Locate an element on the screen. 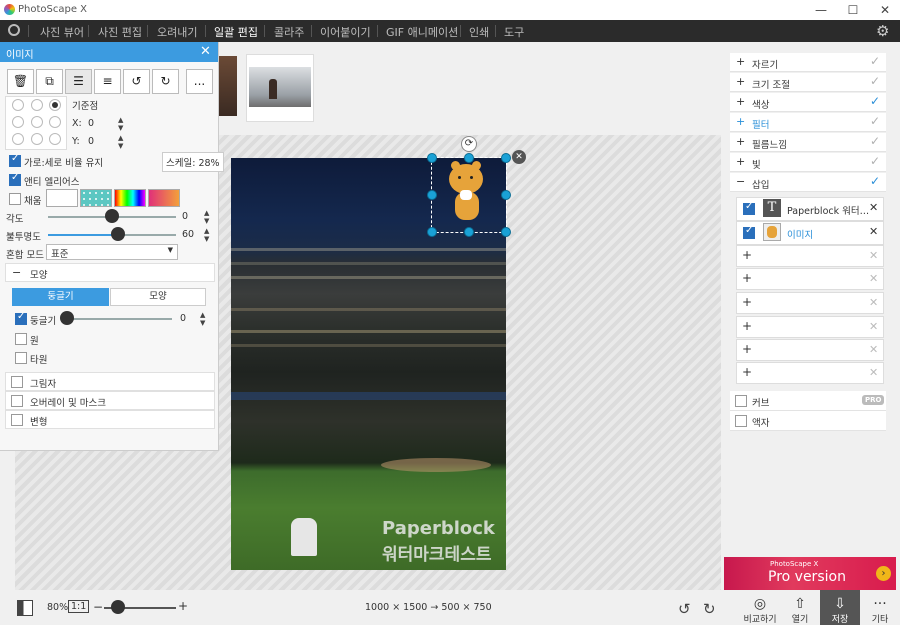 This screenshot has width=900, height=625. circle-checkbox is located at coordinates (21, 339).